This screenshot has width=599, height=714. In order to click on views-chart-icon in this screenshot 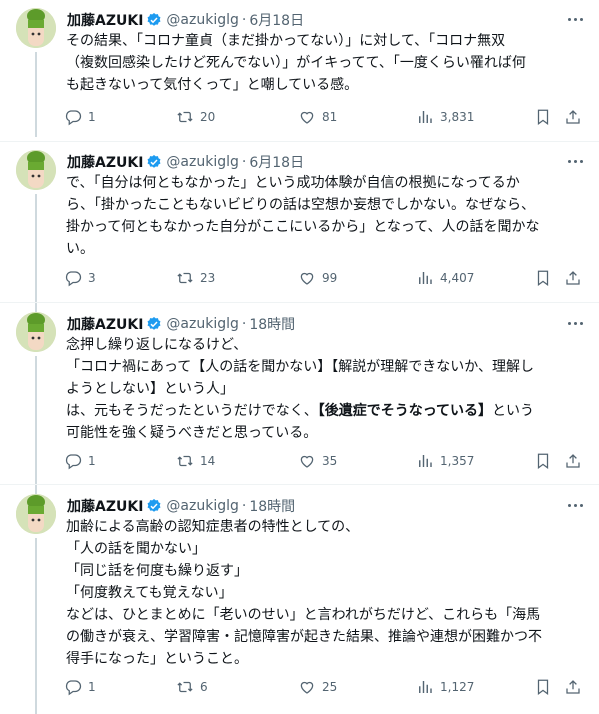, I will do `click(425, 461)`.